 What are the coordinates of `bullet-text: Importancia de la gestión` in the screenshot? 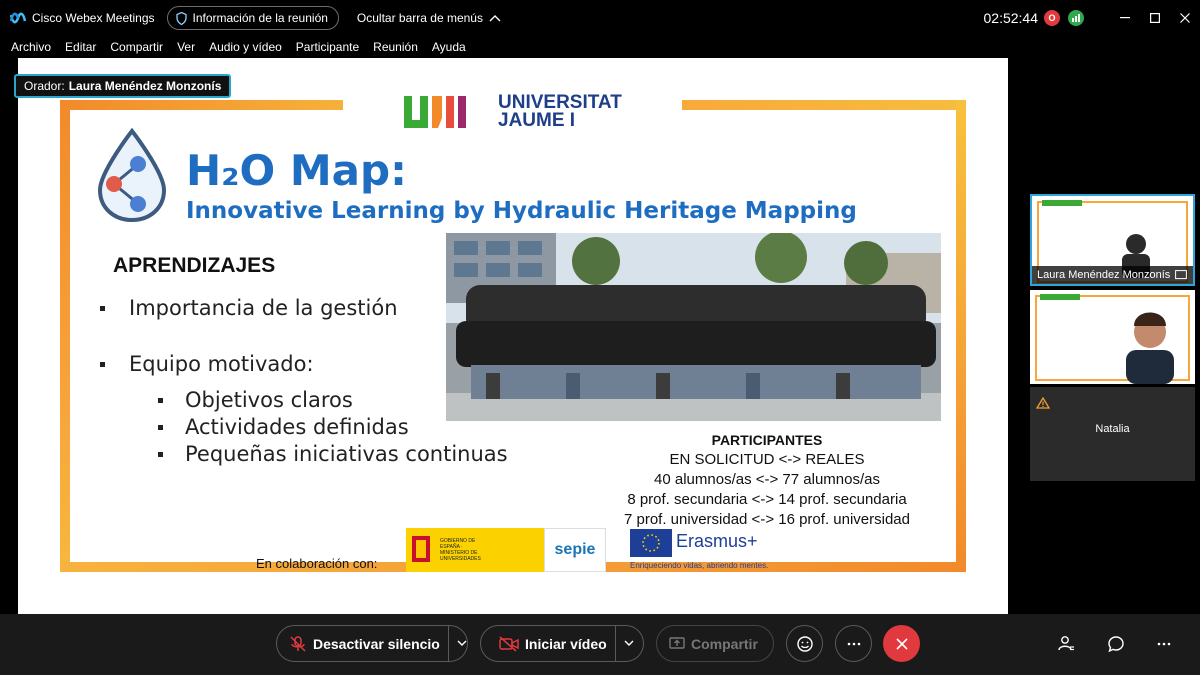 It's located at (263, 308).